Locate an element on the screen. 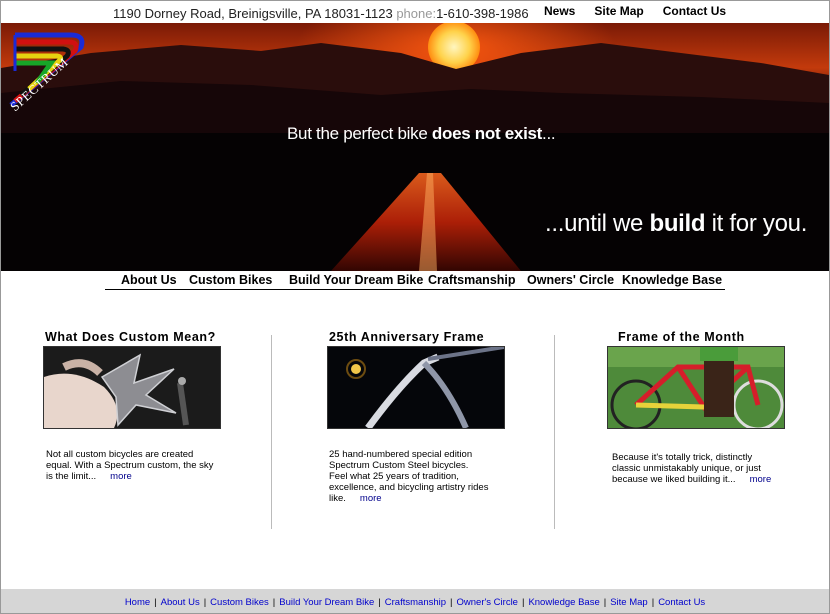  phone-label: phone: is located at coordinates (416, 13).